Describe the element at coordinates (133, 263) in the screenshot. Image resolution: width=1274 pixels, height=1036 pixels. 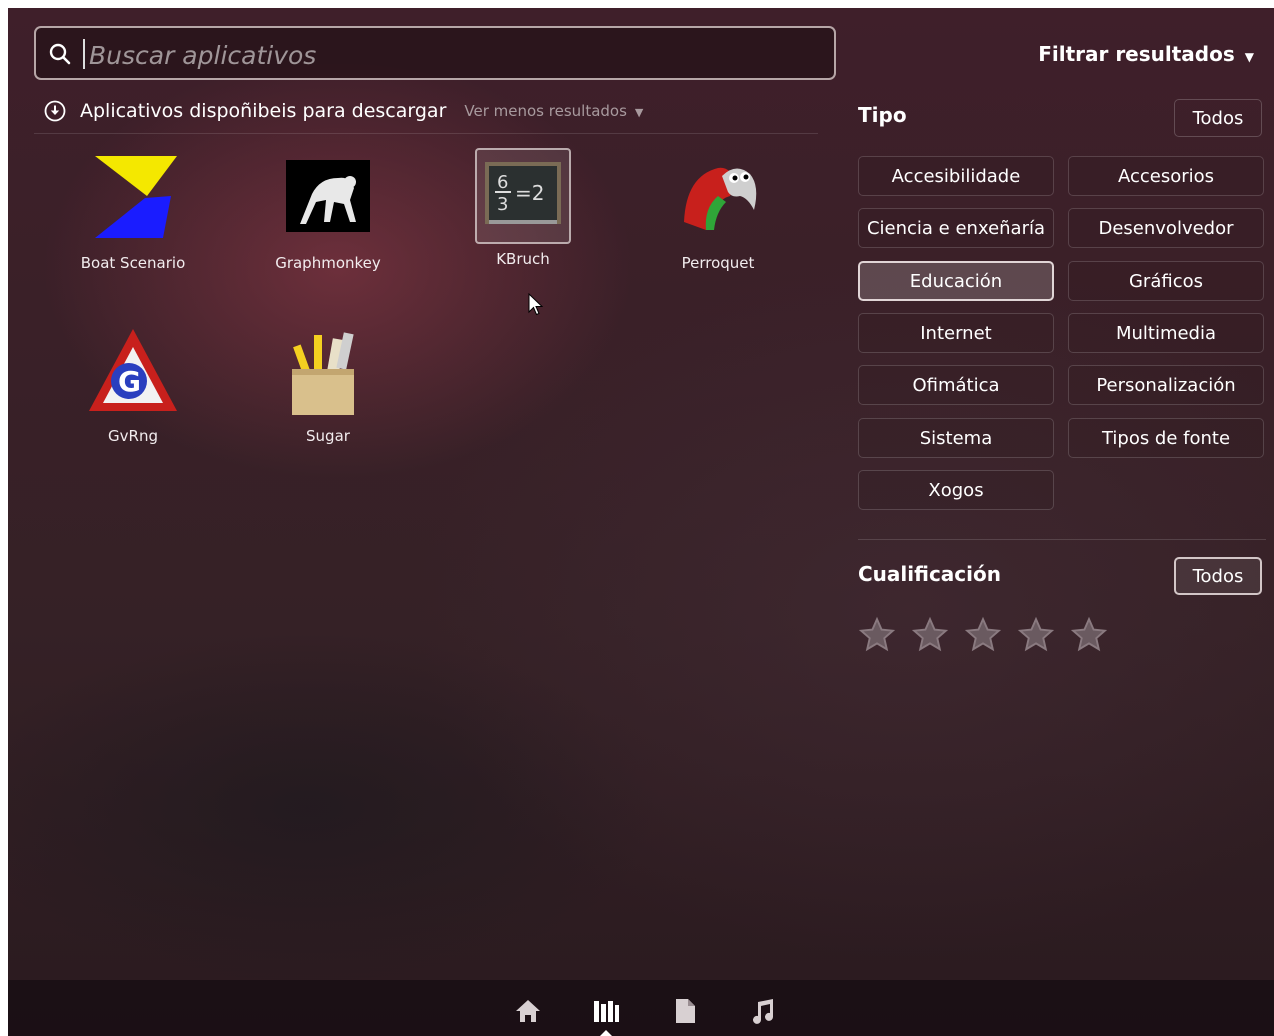
I see `app-label: Boat Scenario` at that location.